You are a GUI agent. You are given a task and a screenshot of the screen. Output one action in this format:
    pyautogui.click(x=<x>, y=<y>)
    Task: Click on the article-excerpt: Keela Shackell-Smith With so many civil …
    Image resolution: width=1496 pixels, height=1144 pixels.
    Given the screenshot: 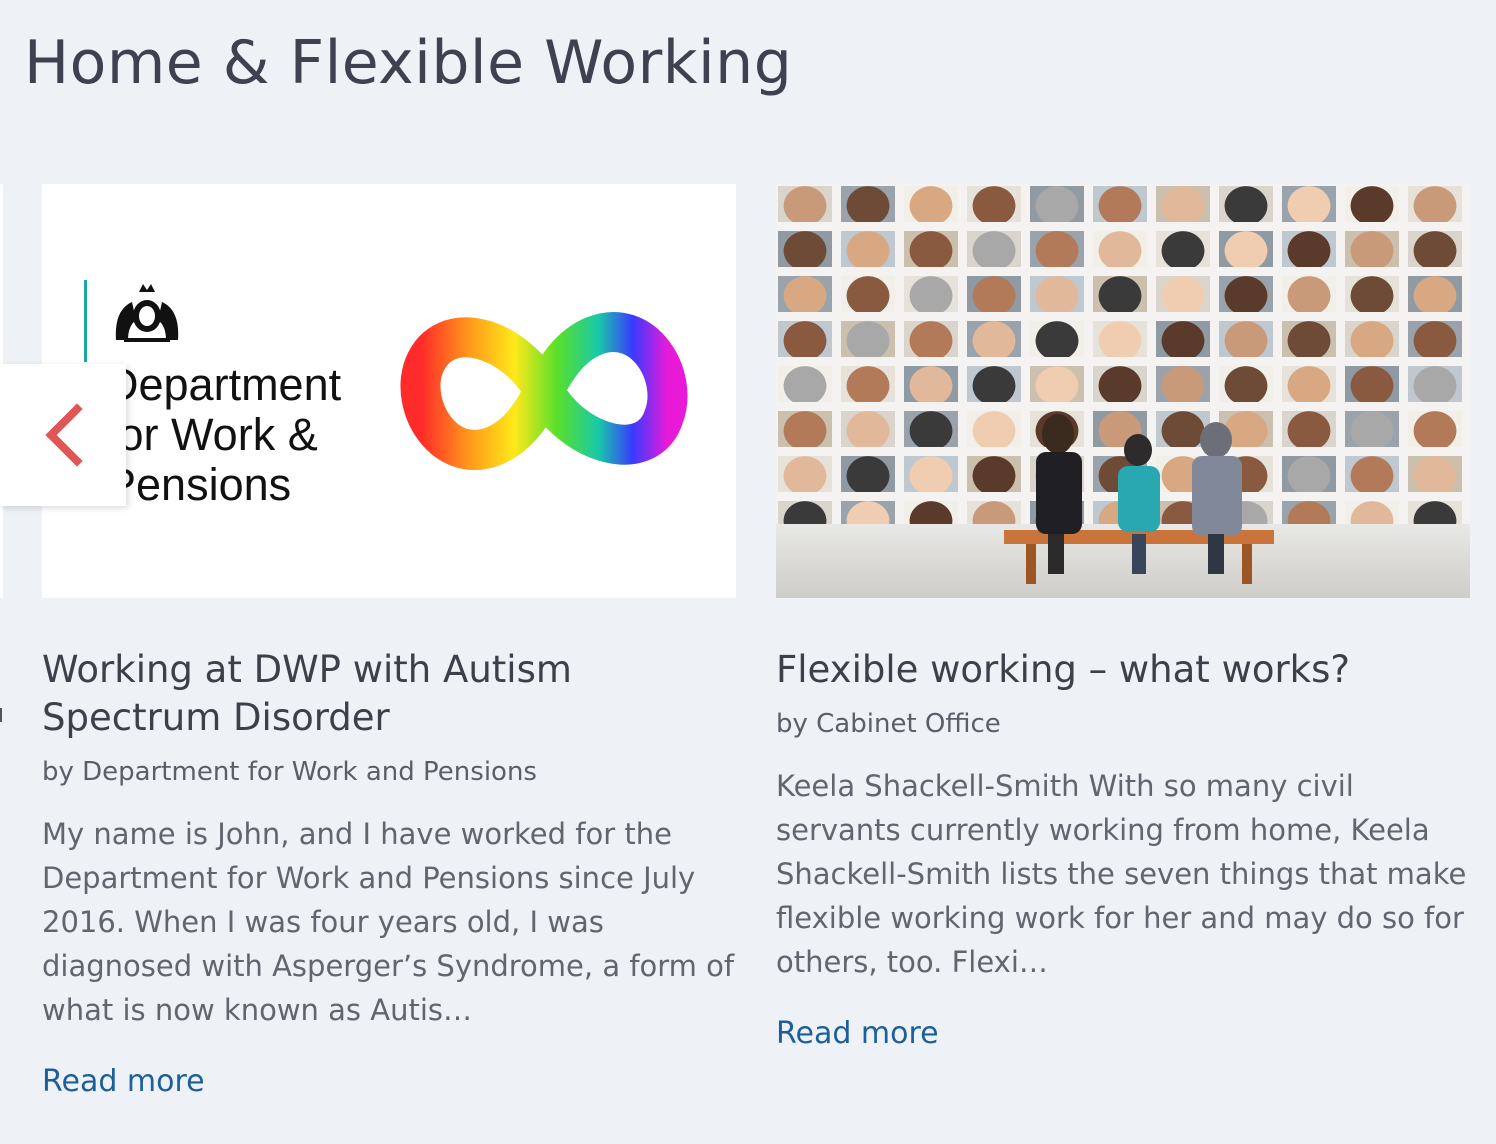 What is the action you would take?
    pyautogui.click(x=1121, y=874)
    